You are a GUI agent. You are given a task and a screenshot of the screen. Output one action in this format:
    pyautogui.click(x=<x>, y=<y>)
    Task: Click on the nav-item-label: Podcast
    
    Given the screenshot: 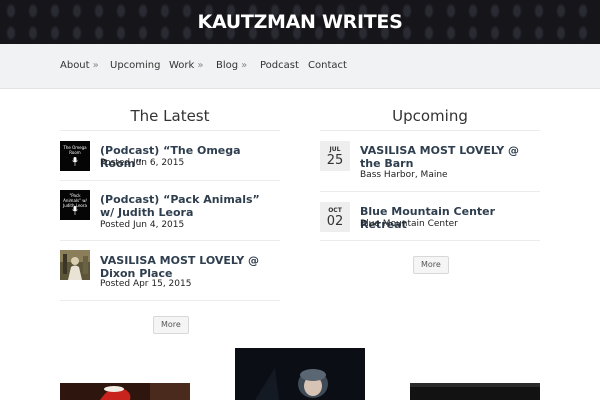 What is the action you would take?
    pyautogui.click(x=279, y=65)
    